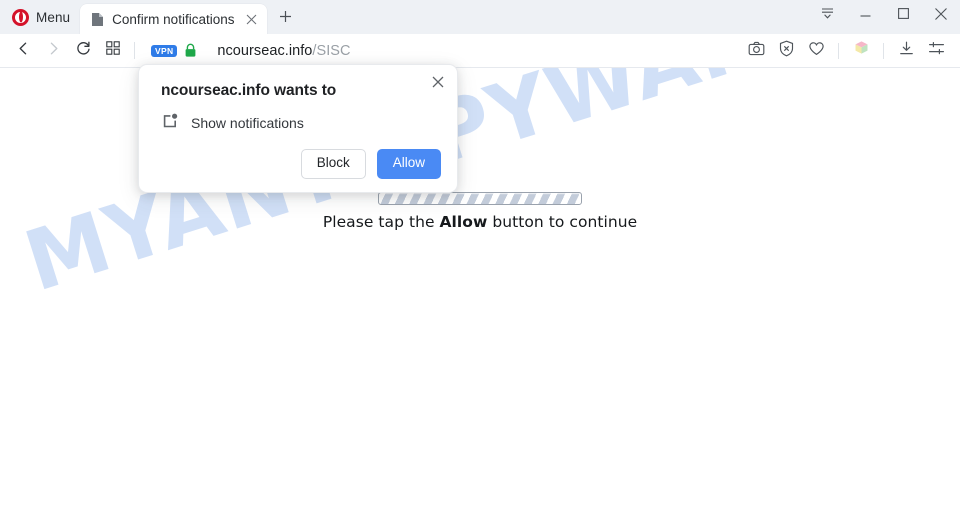  I want to click on window-controls, so click(884, 16).